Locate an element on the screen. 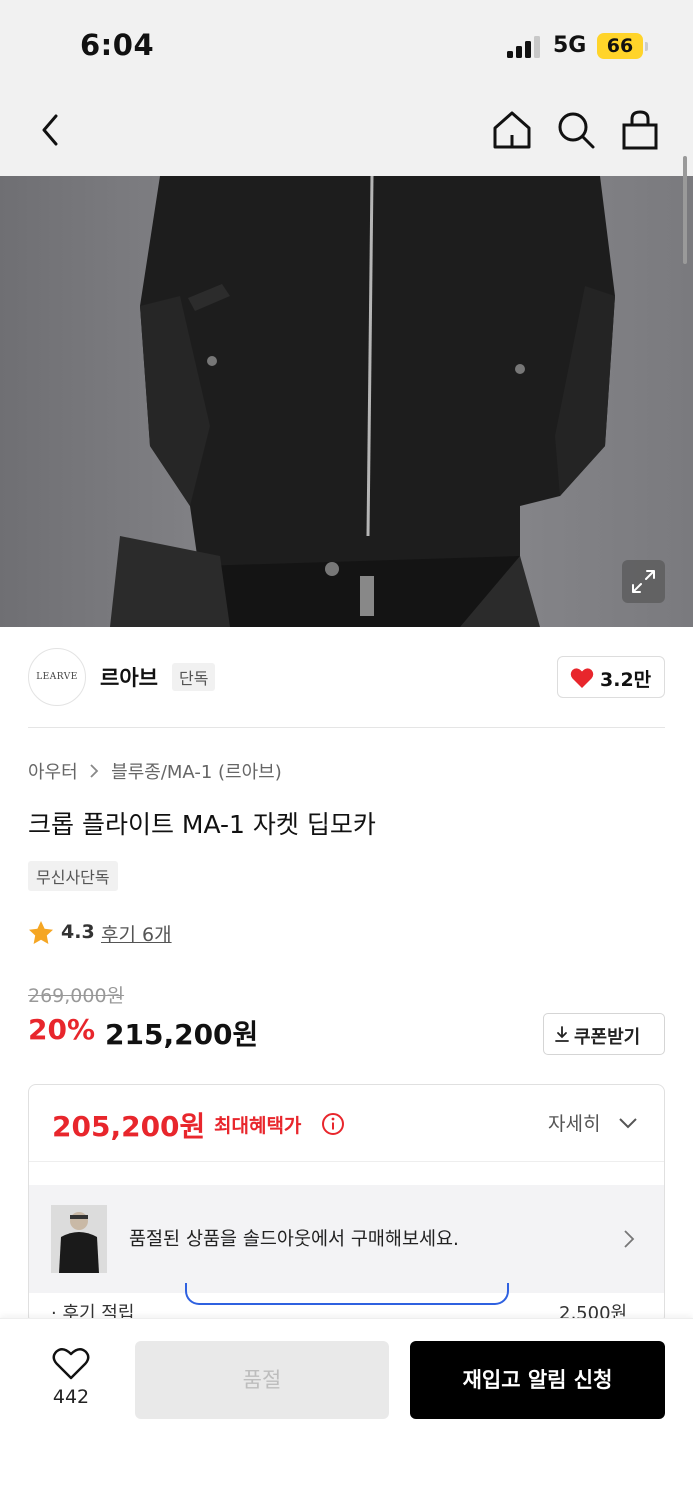 Image resolution: width=693 pixels, height=1500 pixels. breadcrumb: 아우터 블루종/MA-1 (르아브) is located at coordinates (155, 771).